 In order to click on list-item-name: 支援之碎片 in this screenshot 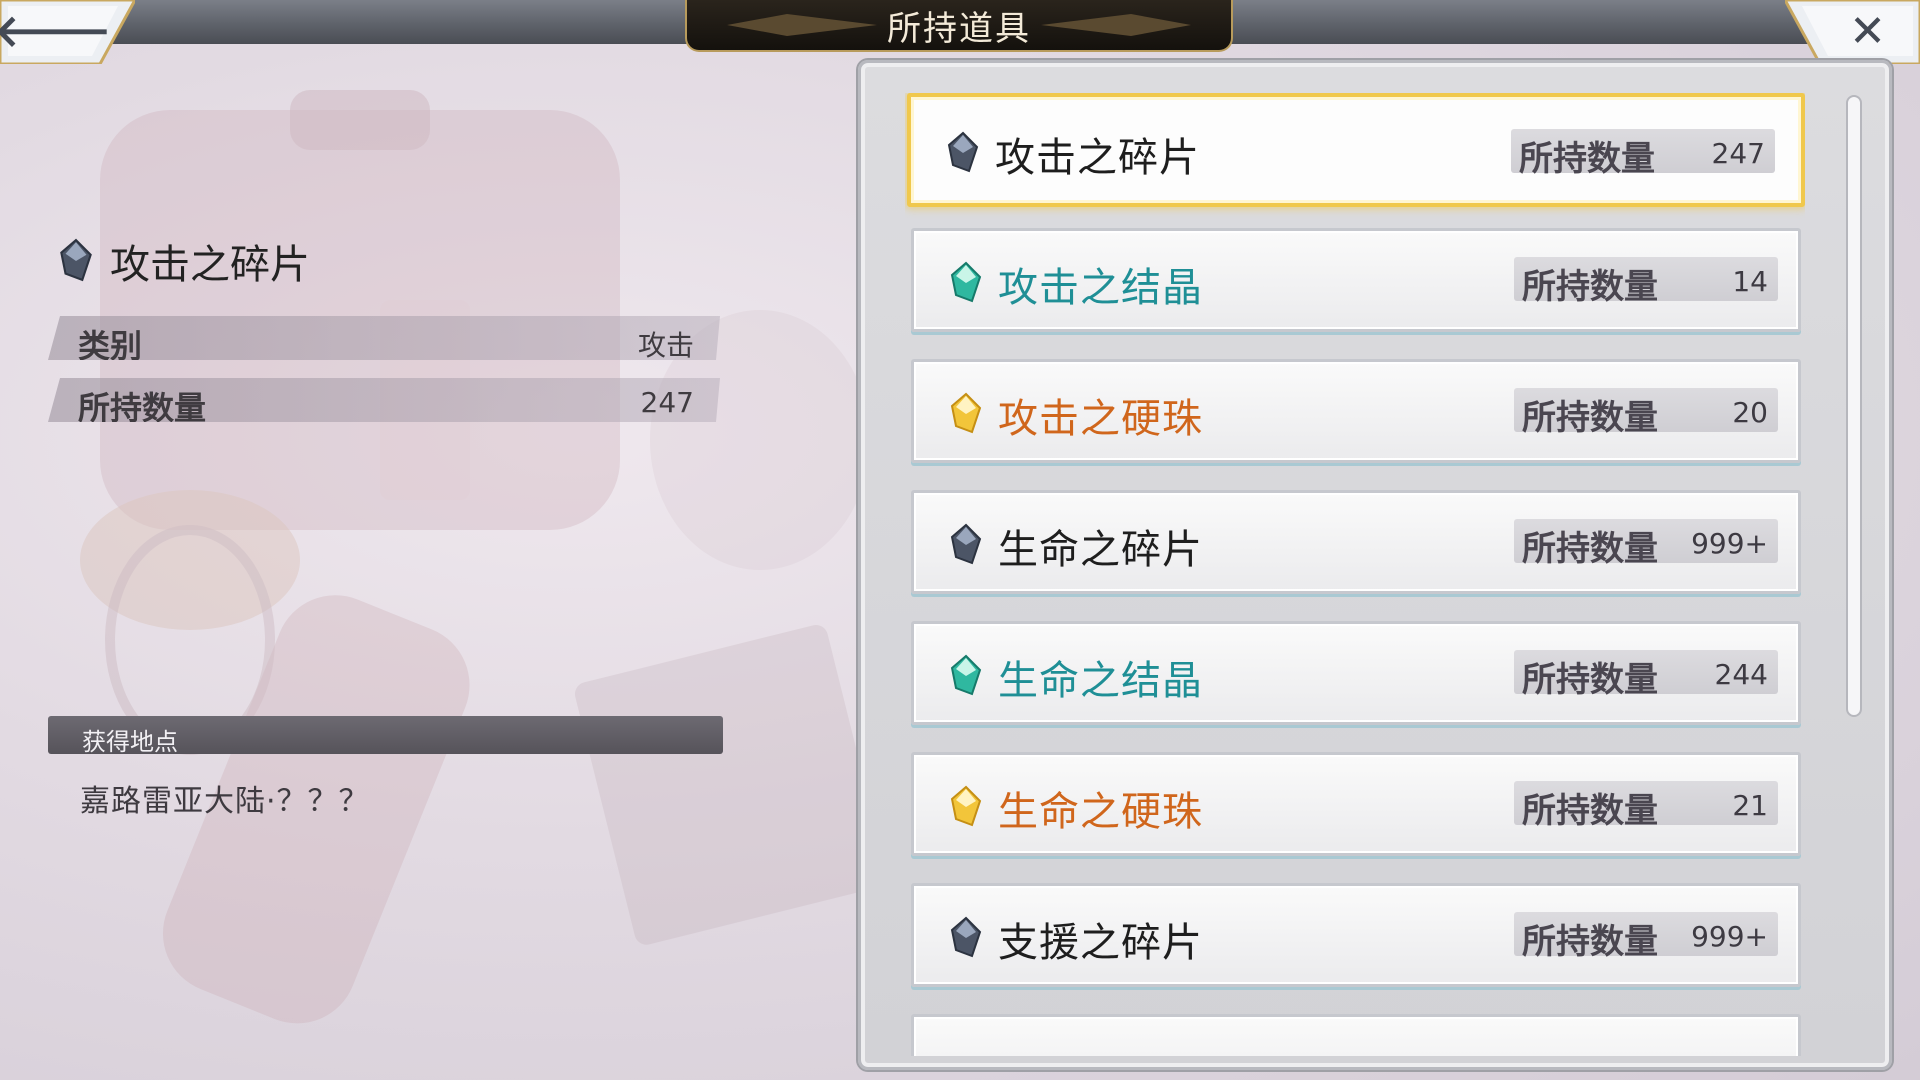, I will do `click(1100, 943)`.